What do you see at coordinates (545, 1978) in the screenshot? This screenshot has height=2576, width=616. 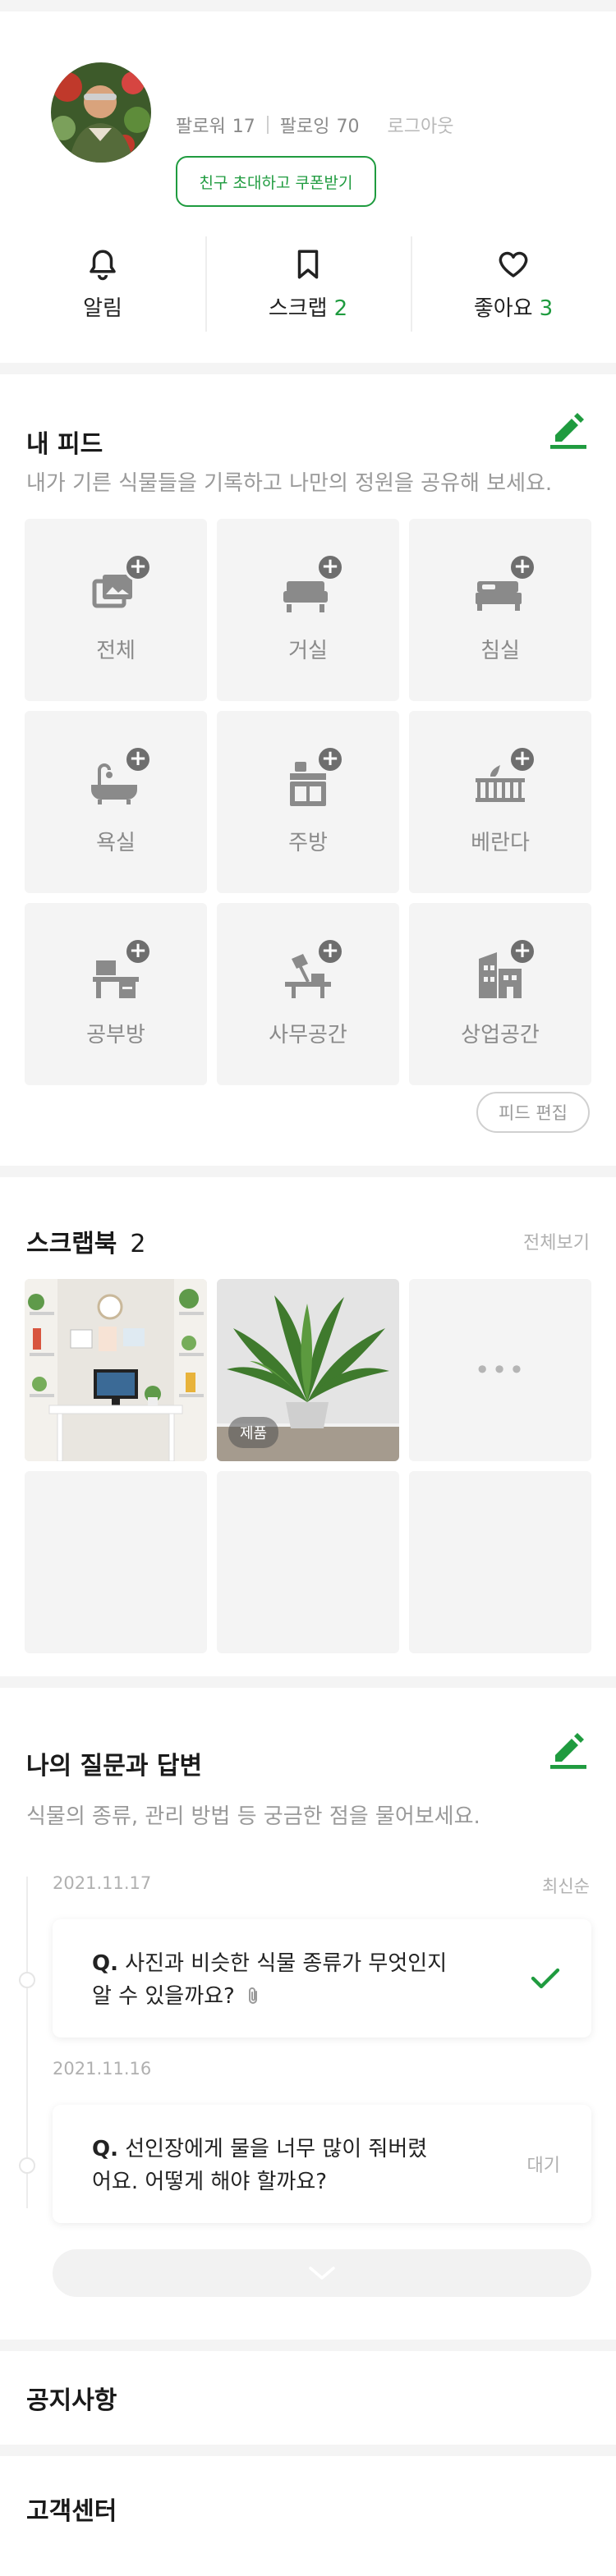 I see `answered-check-icon` at bounding box center [545, 1978].